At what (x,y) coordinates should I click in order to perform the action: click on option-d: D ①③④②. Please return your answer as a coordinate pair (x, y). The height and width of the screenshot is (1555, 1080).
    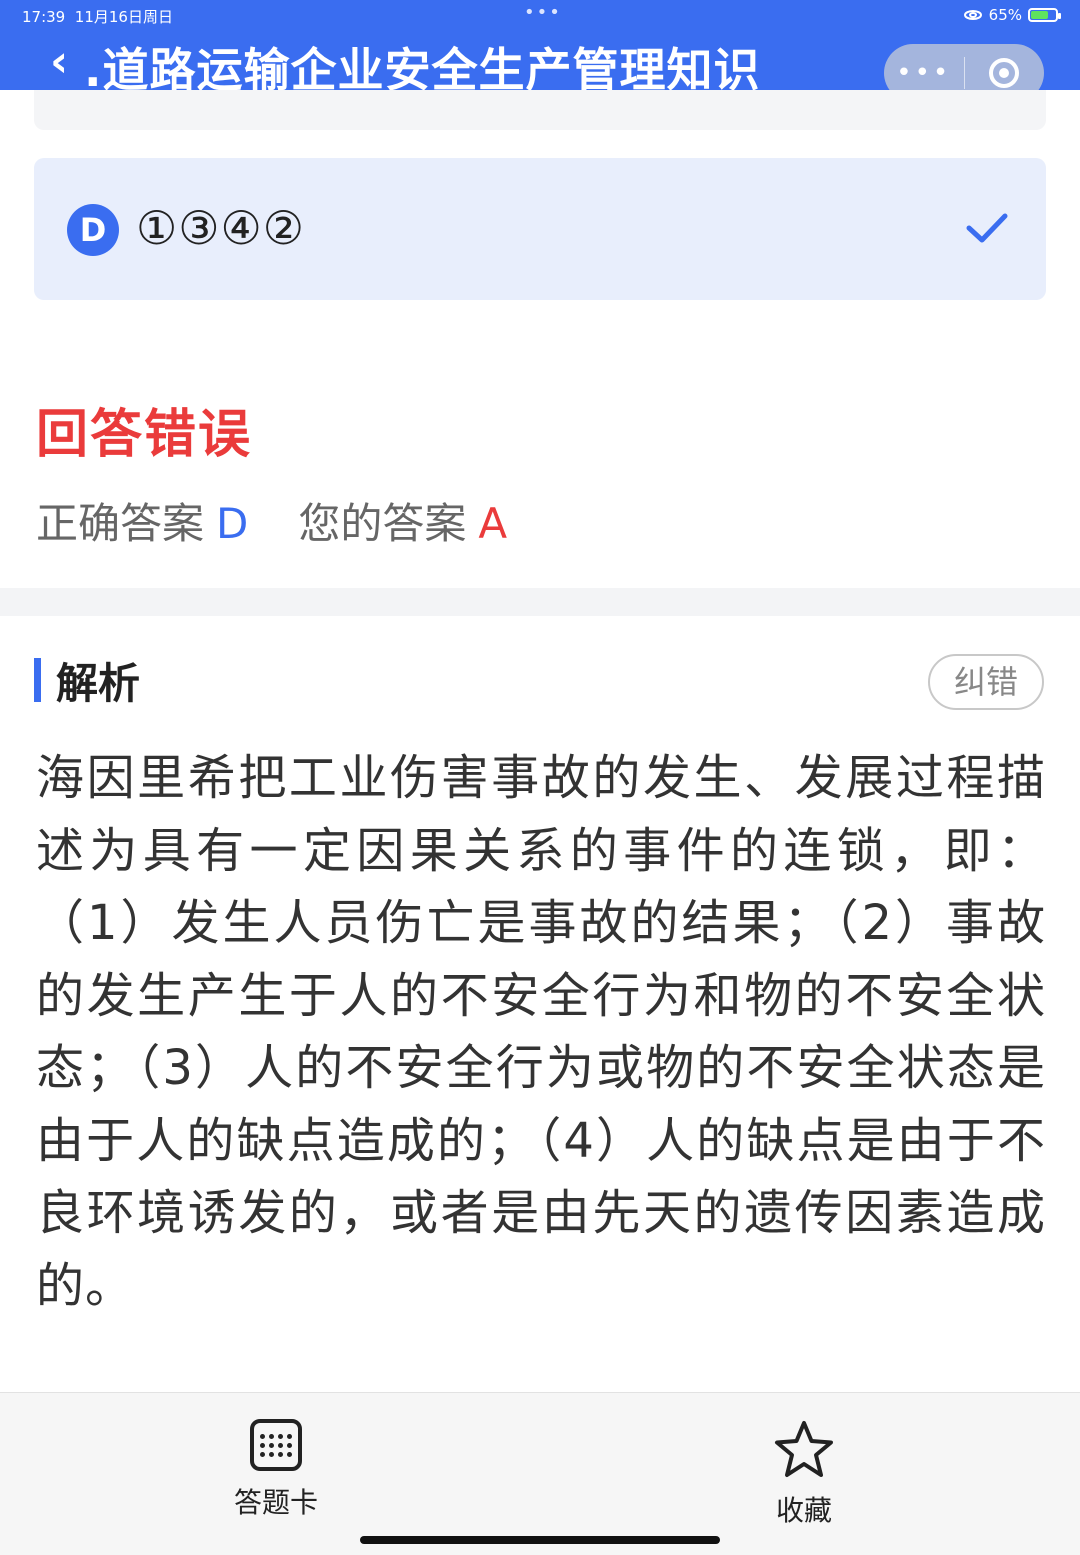
    Looking at the image, I should click on (540, 229).